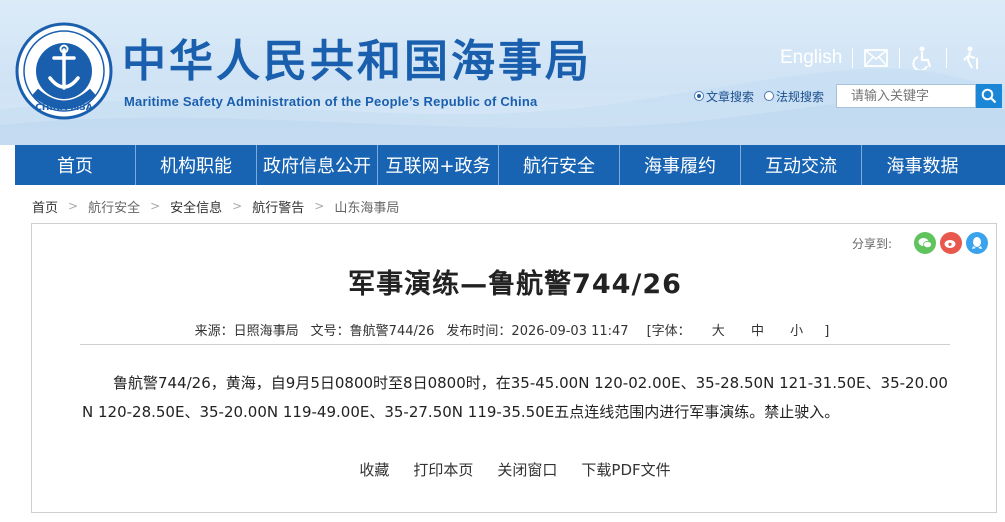 The height and width of the screenshot is (522, 1005). What do you see at coordinates (923, 58) in the screenshot?
I see `accessibility-icon` at bounding box center [923, 58].